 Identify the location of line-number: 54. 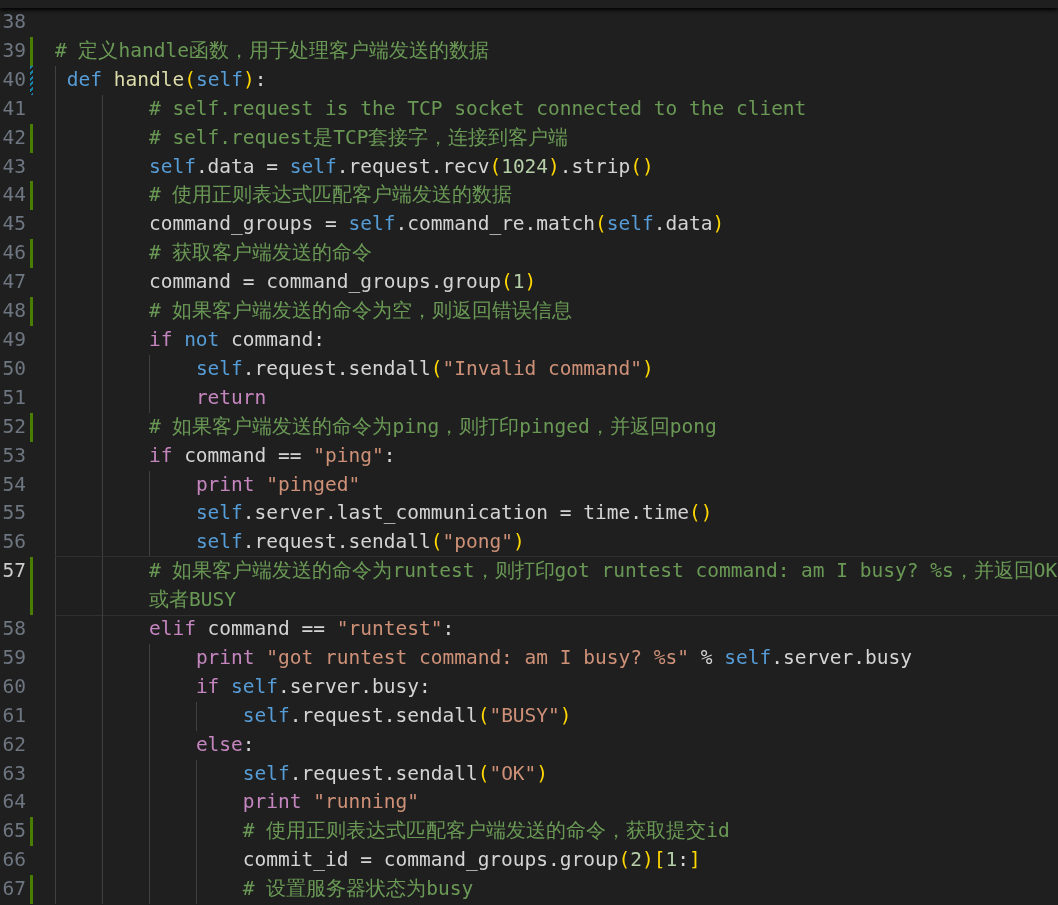
(13, 484).